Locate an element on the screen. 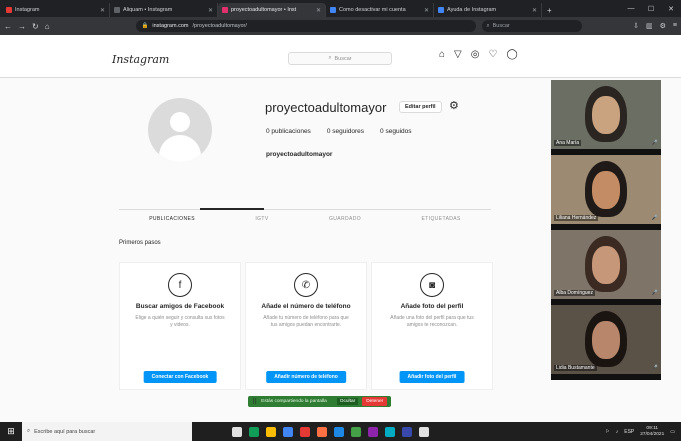 The height and width of the screenshot is (441, 681). clock-date: 27/04/2021 is located at coordinates (652, 434).